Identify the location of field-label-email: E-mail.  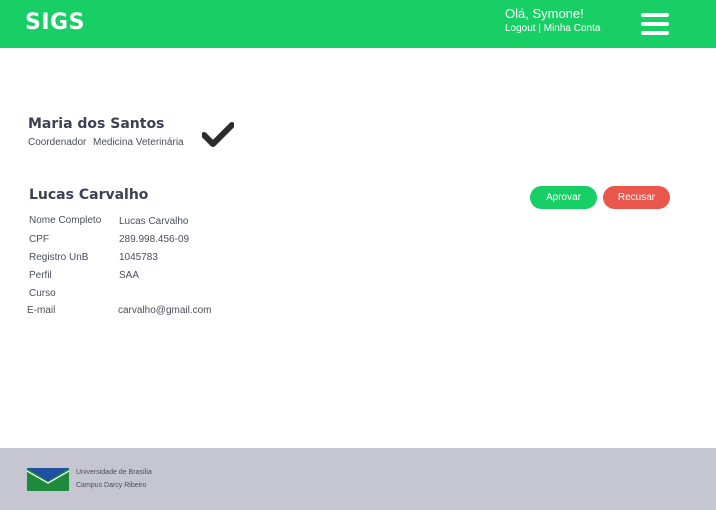
(41, 310).